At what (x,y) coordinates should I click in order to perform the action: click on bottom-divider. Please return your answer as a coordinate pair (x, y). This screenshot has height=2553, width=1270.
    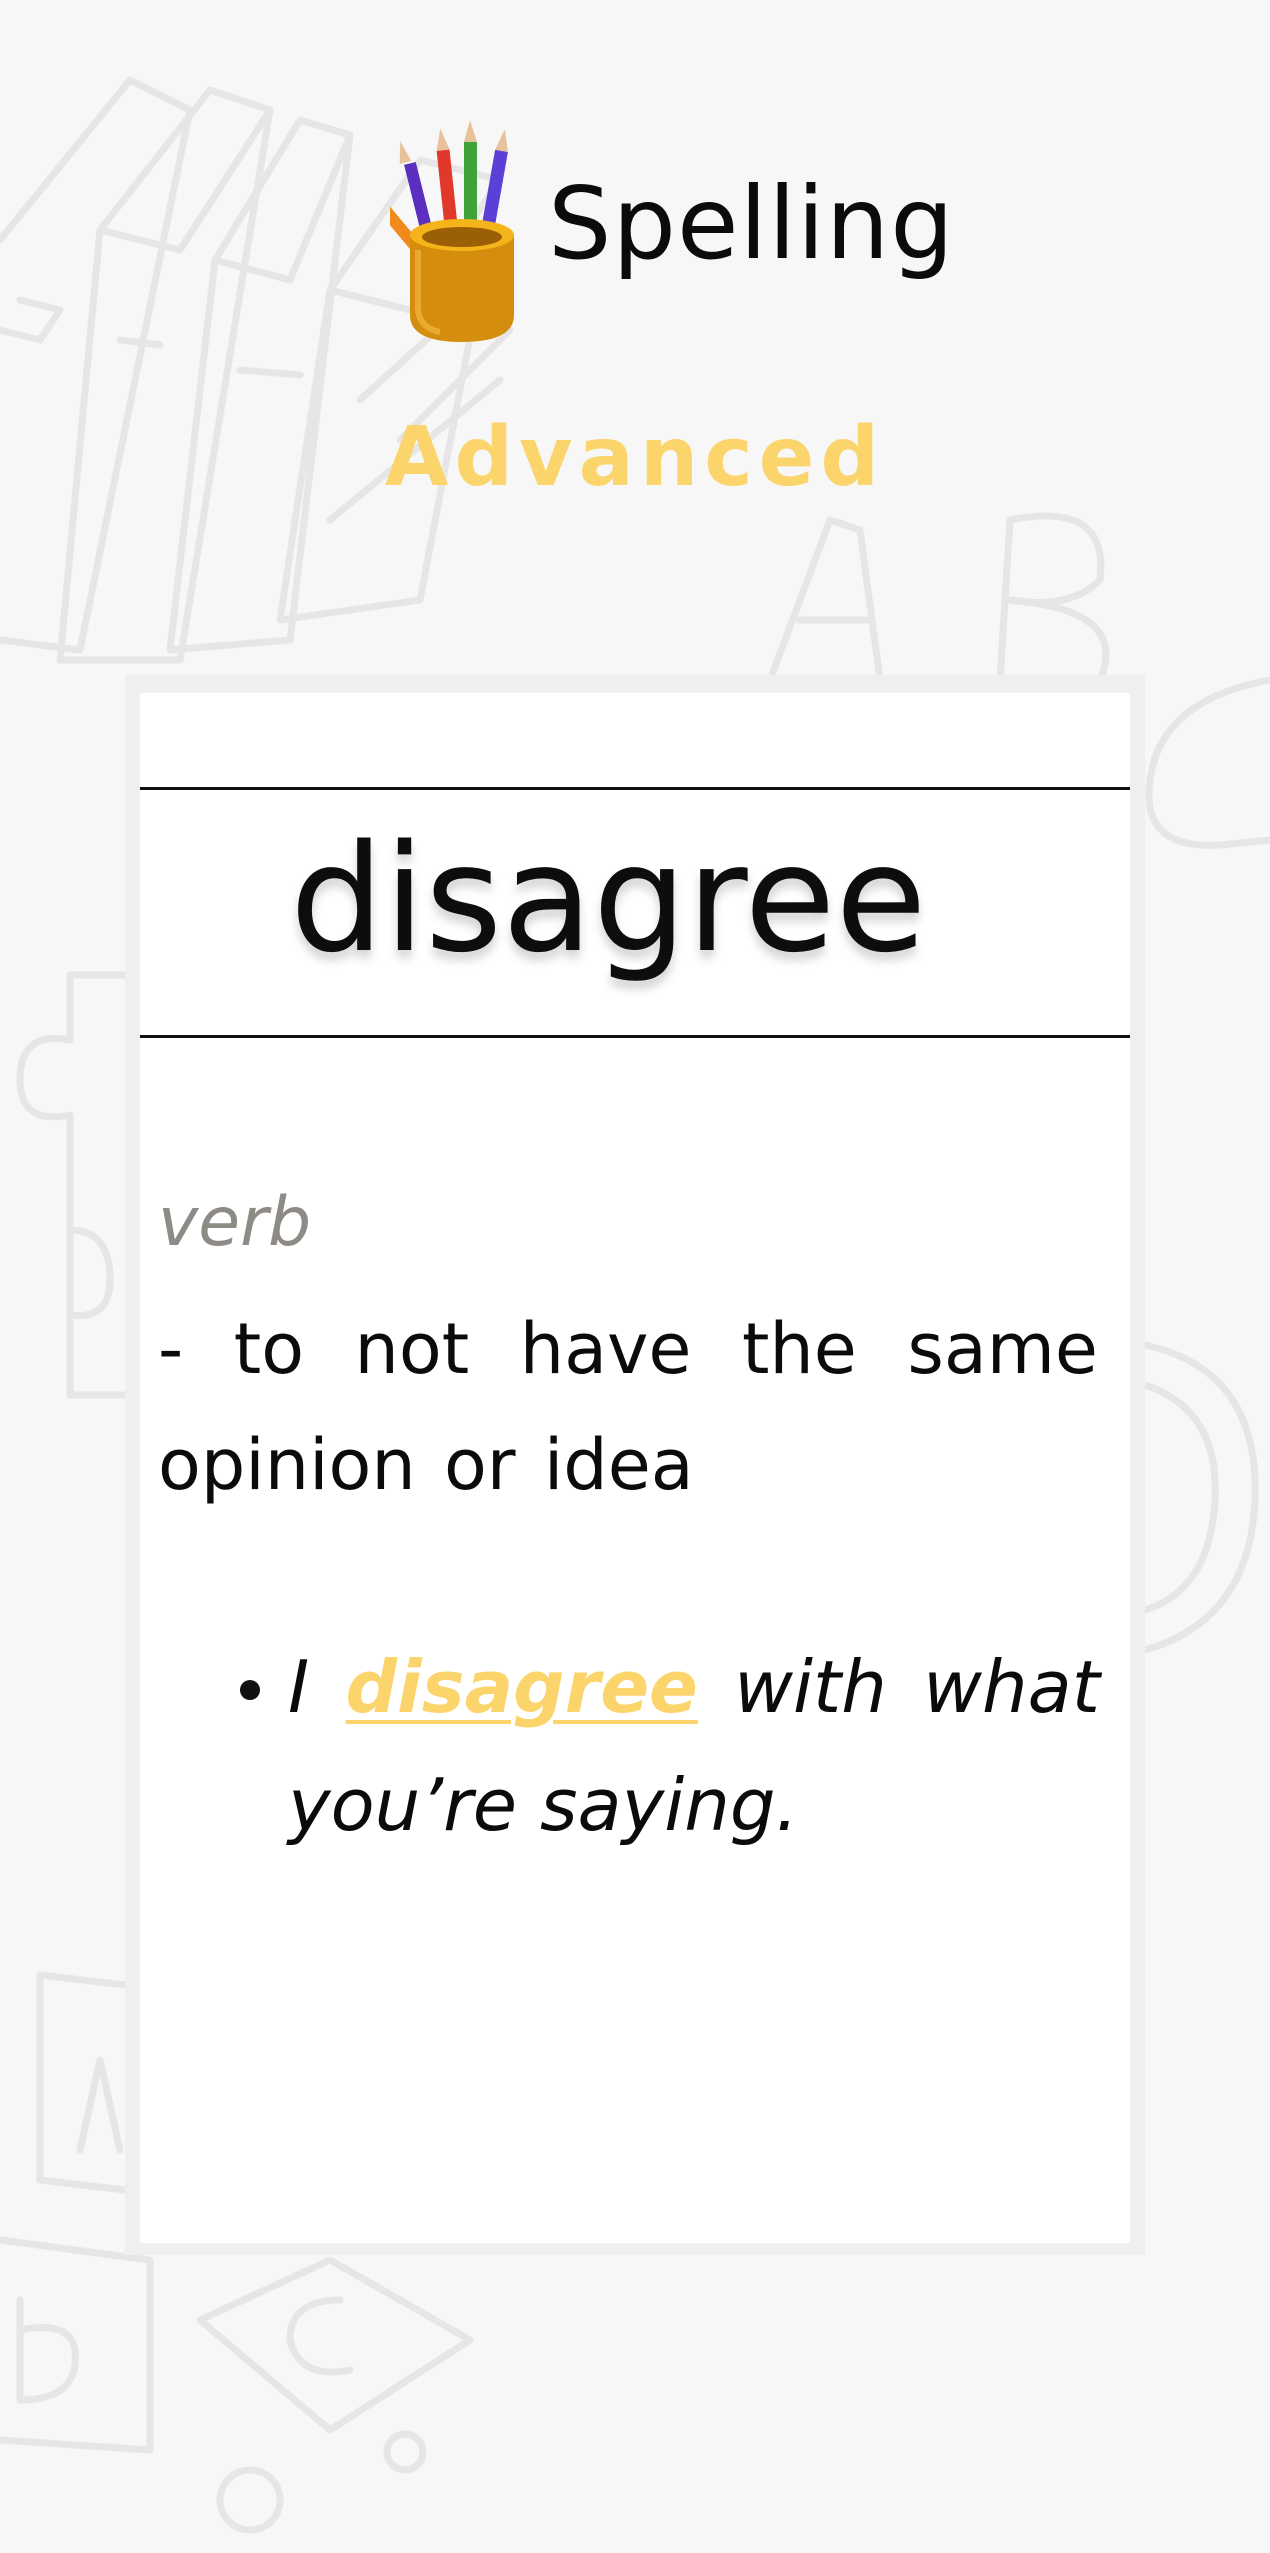
    Looking at the image, I should click on (635, 1036).